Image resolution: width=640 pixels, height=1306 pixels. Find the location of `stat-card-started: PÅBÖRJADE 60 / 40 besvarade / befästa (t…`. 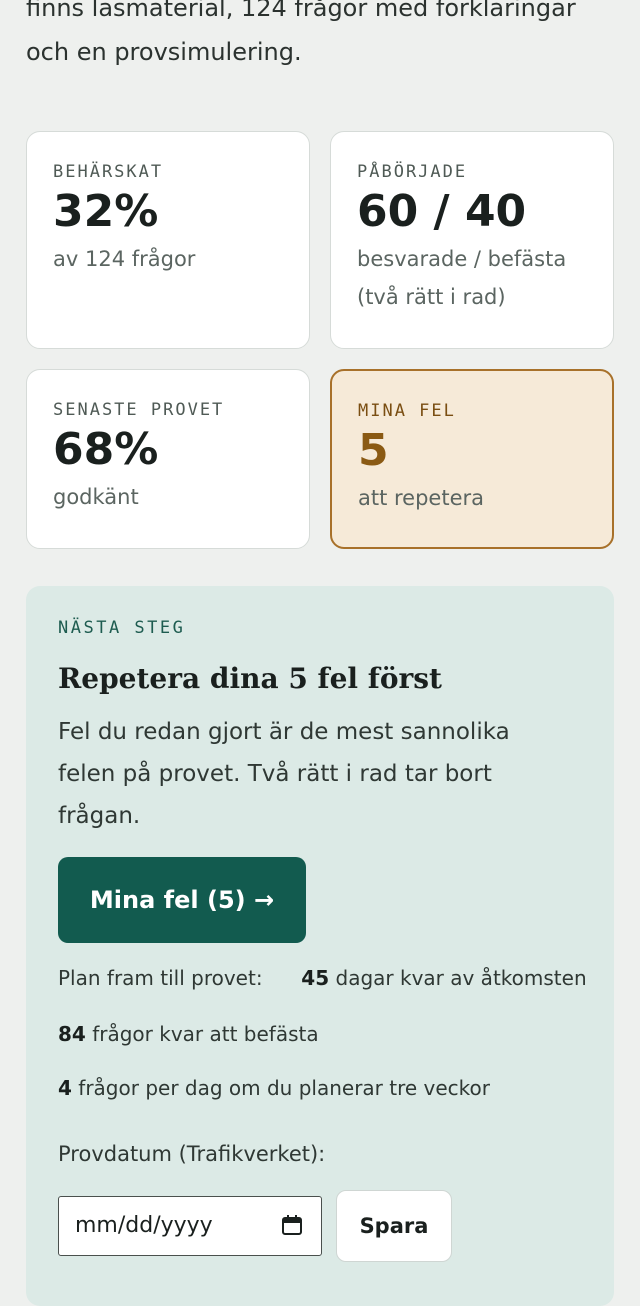

stat-card-started: PÅBÖRJADE 60 / 40 besvarade / befästa (t… is located at coordinates (472, 240).